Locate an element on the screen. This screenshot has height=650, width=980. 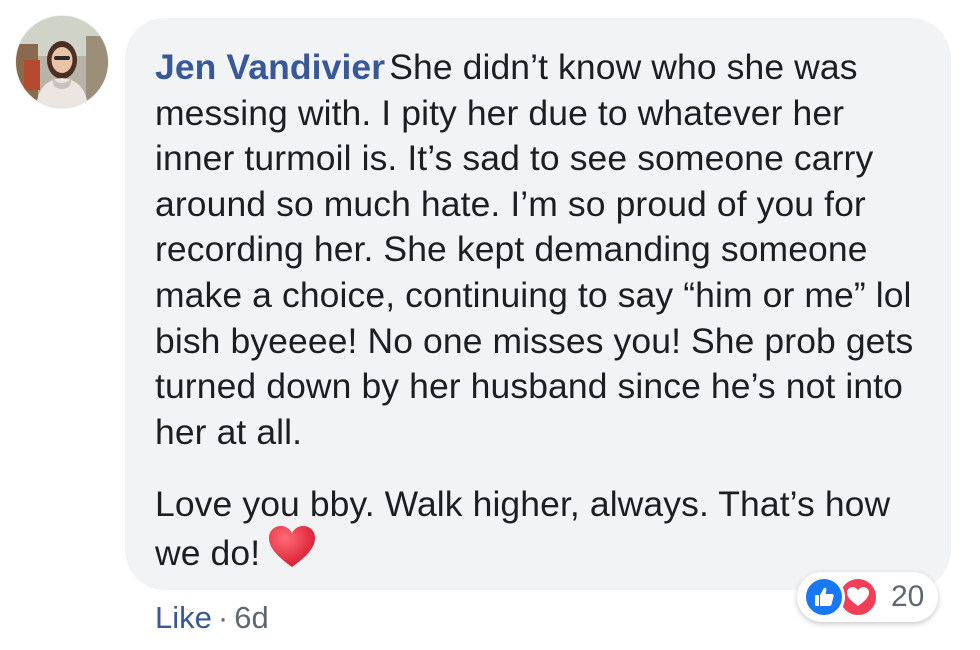
red-heart-icon is located at coordinates (292, 553).